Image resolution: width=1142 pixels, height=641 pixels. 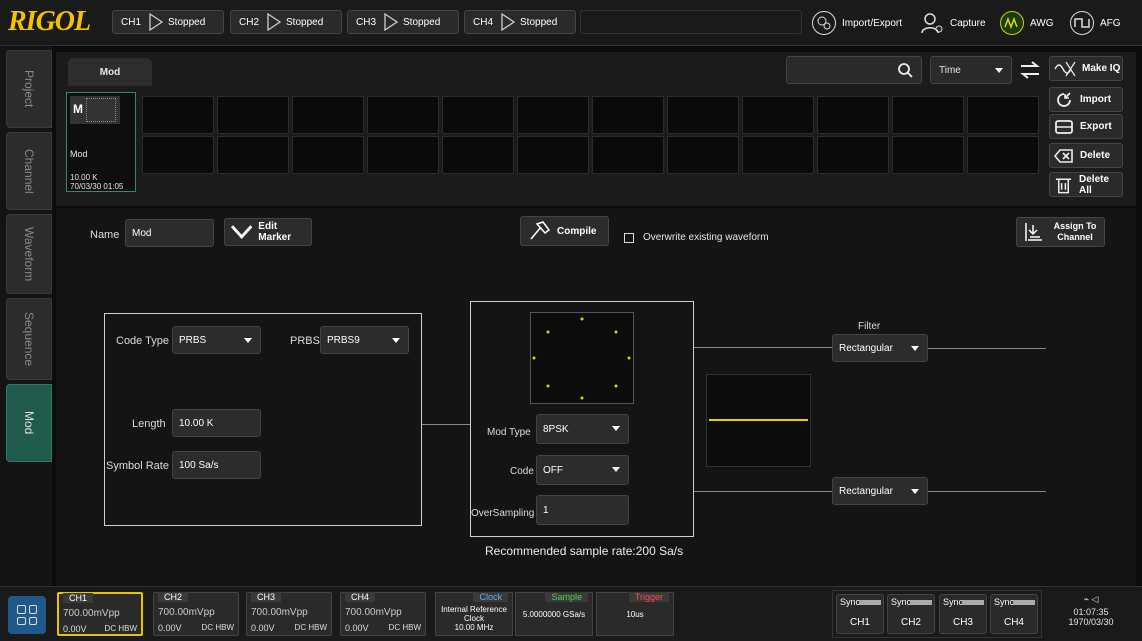 I want to click on ch1-run-button: CH1 Stopped, so click(x=168, y=22).